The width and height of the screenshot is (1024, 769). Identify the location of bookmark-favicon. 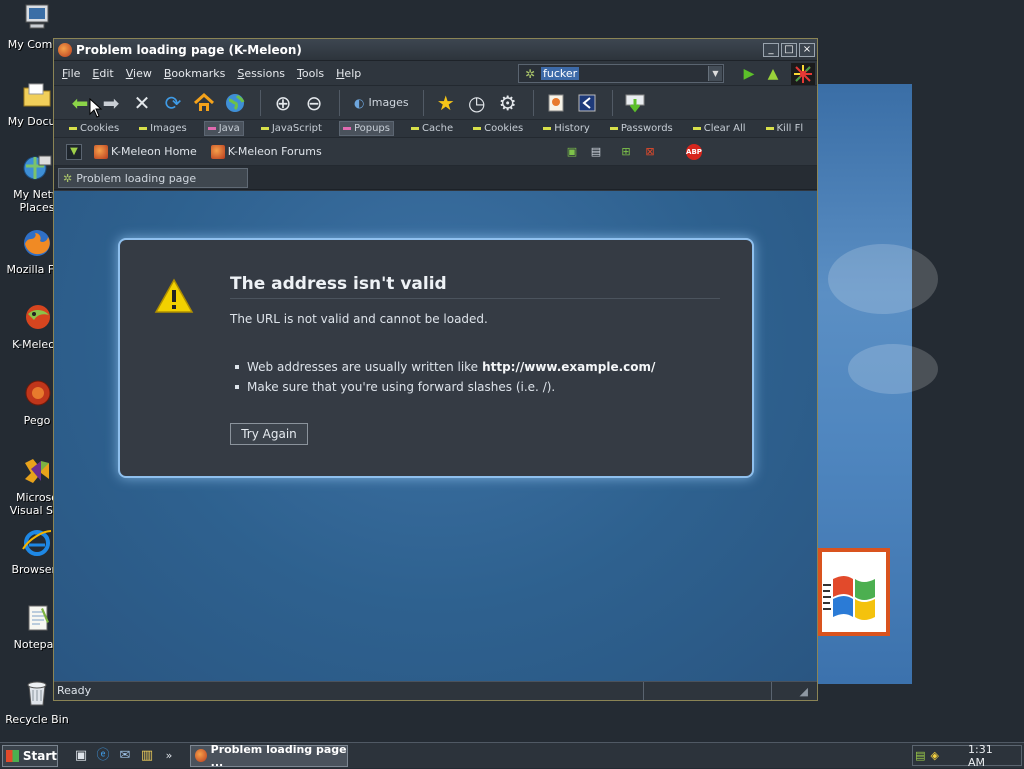
(217, 151).